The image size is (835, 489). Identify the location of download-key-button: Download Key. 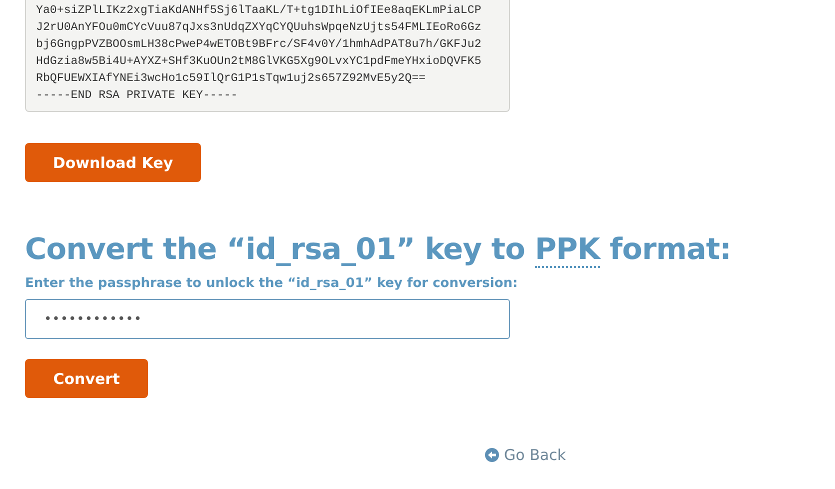
(113, 162).